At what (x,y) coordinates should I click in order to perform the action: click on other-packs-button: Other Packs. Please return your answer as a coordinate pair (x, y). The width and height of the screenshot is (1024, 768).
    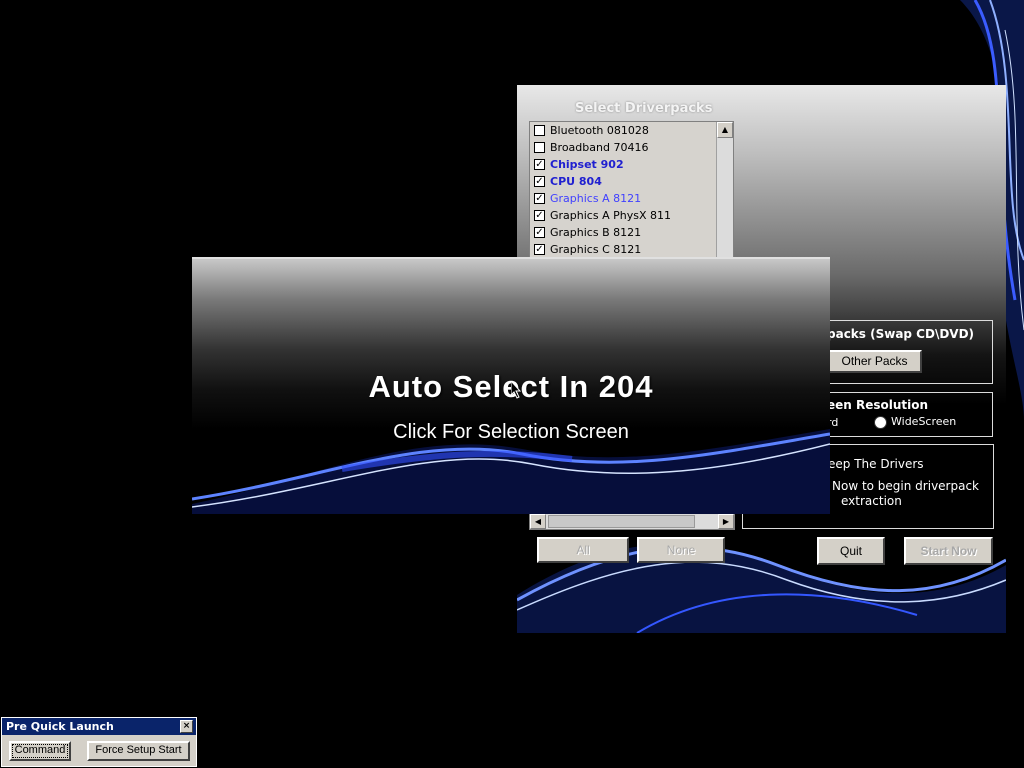
    Looking at the image, I should click on (874, 361).